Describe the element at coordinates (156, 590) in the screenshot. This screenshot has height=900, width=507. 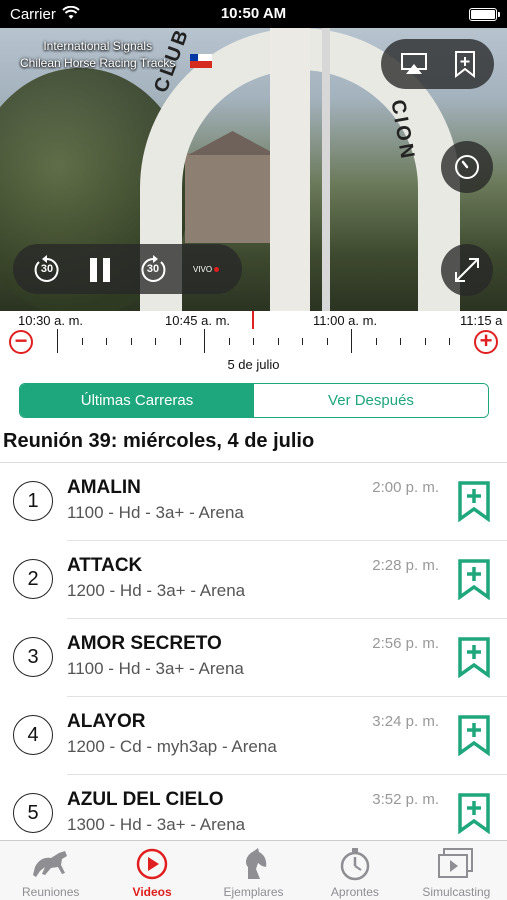
I see `race-info: 1200 - Hd - 3a+ - Arena` at that location.